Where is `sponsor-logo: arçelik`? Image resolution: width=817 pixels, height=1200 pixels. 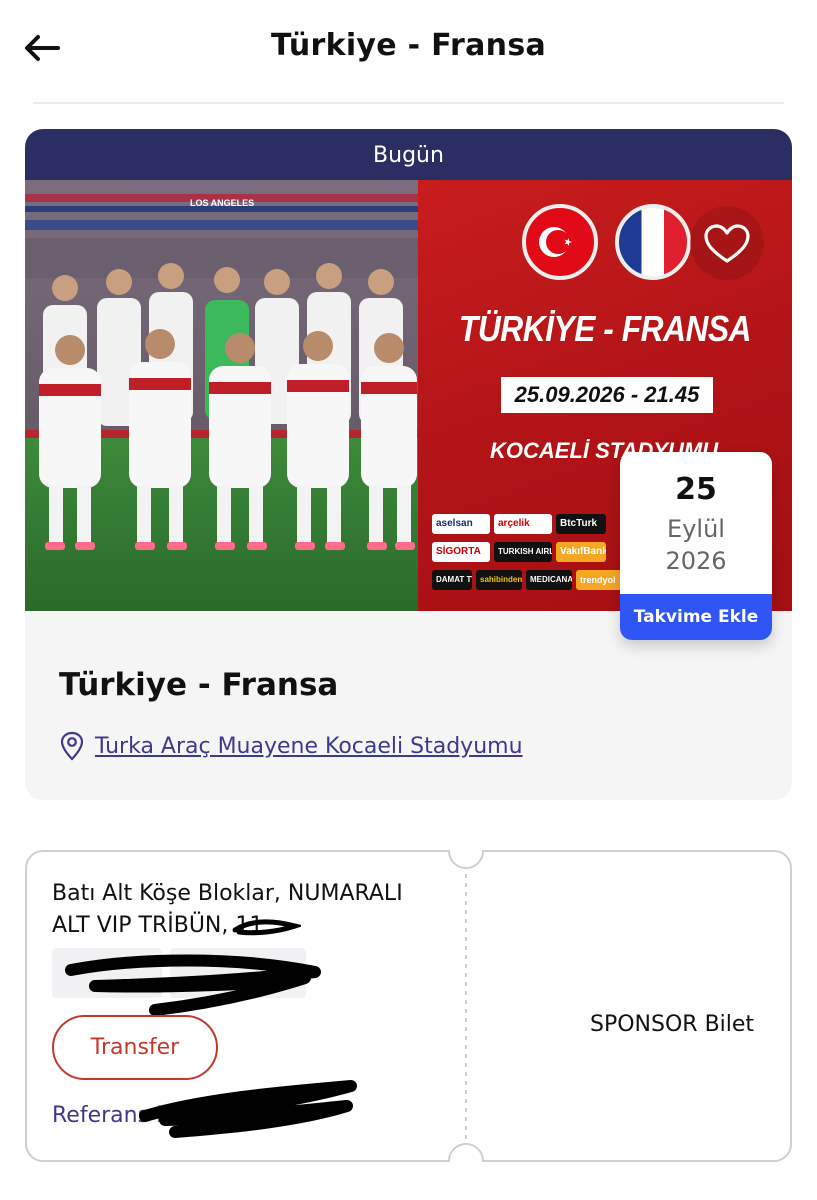 sponsor-logo: arçelik is located at coordinates (523, 524).